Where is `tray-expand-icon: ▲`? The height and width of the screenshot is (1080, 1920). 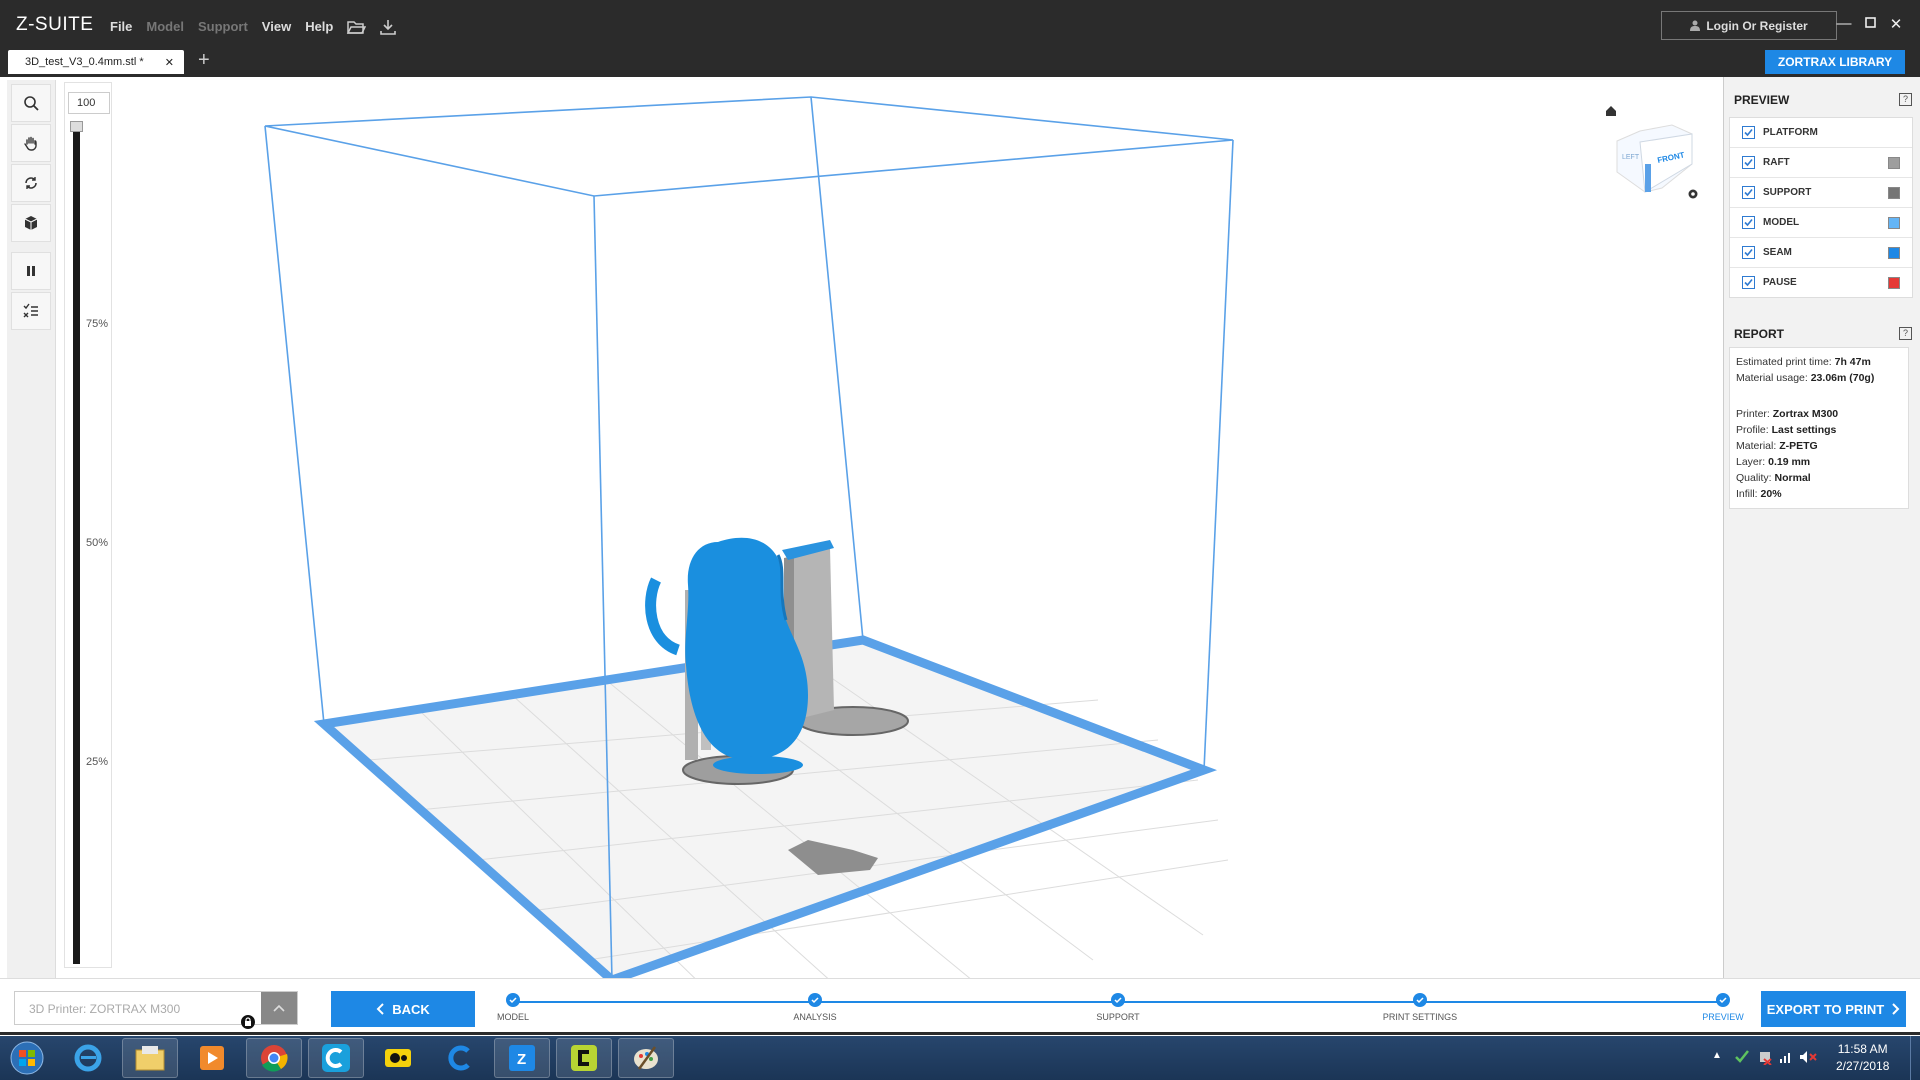
tray-expand-icon: ▲ is located at coordinates (1717, 1055).